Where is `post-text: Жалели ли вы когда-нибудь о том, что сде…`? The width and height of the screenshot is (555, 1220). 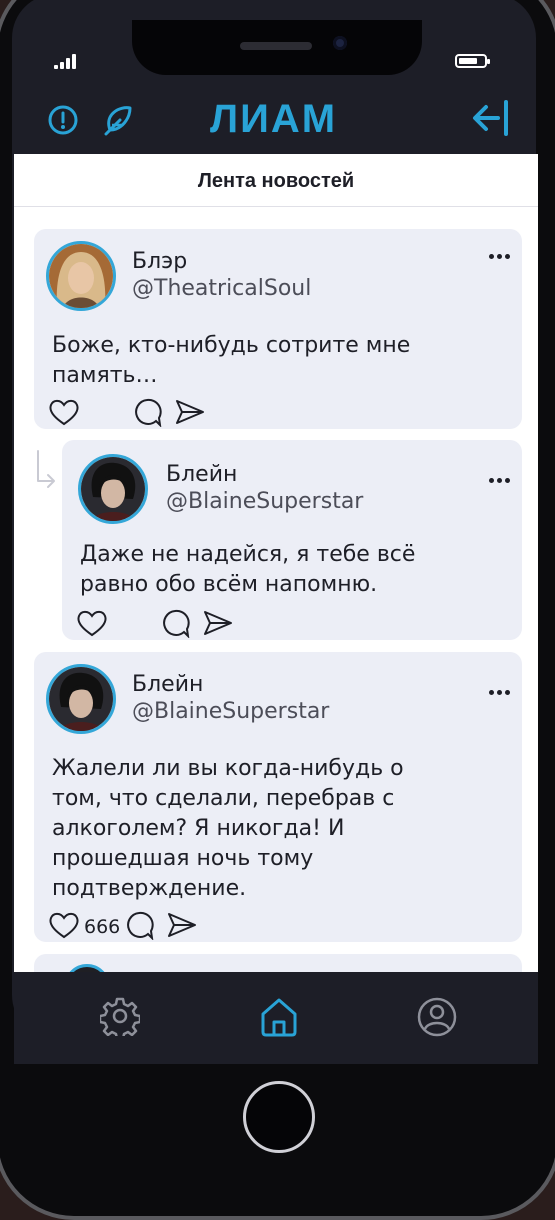
post-text: Жалели ли вы когда-нибудь о том, что сде… is located at coordinates (228, 828).